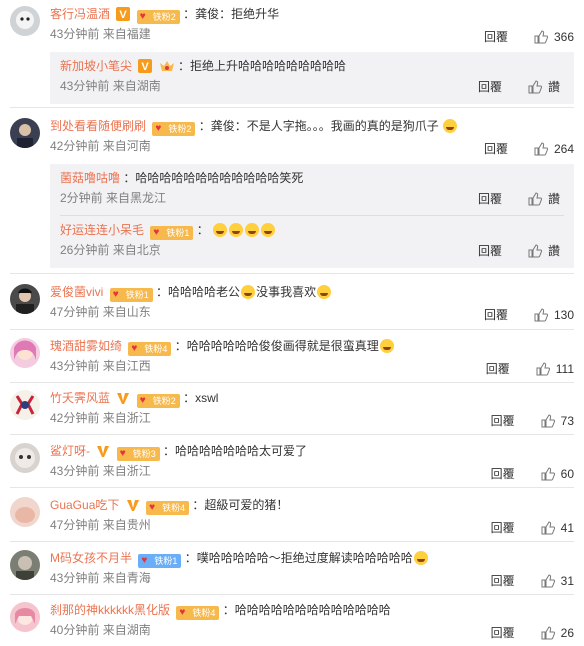 Image resolution: width=584 pixels, height=646 pixels. I want to click on username: GuaGua吃下, so click(84, 505).